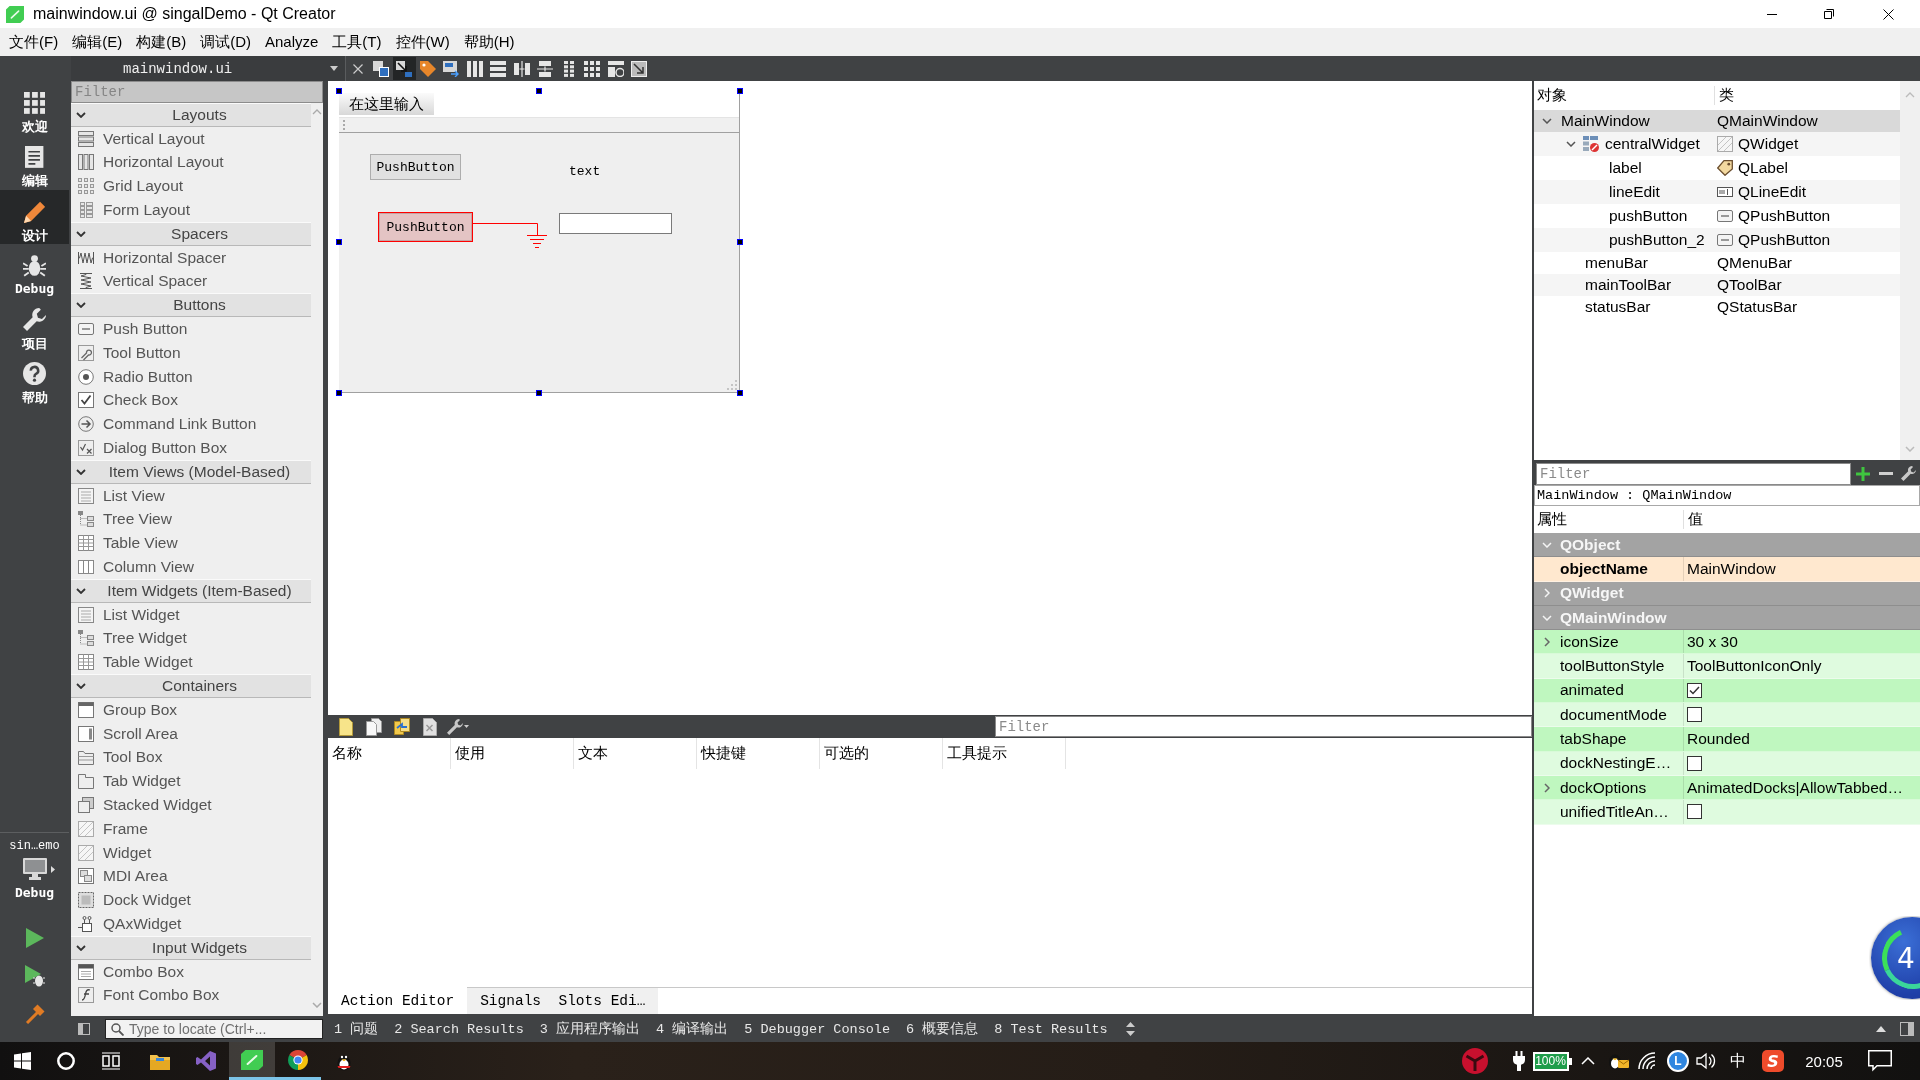  What do you see at coordinates (817, 1029) in the screenshot?
I see `output-pane-button: 5 Debugger Console` at bounding box center [817, 1029].